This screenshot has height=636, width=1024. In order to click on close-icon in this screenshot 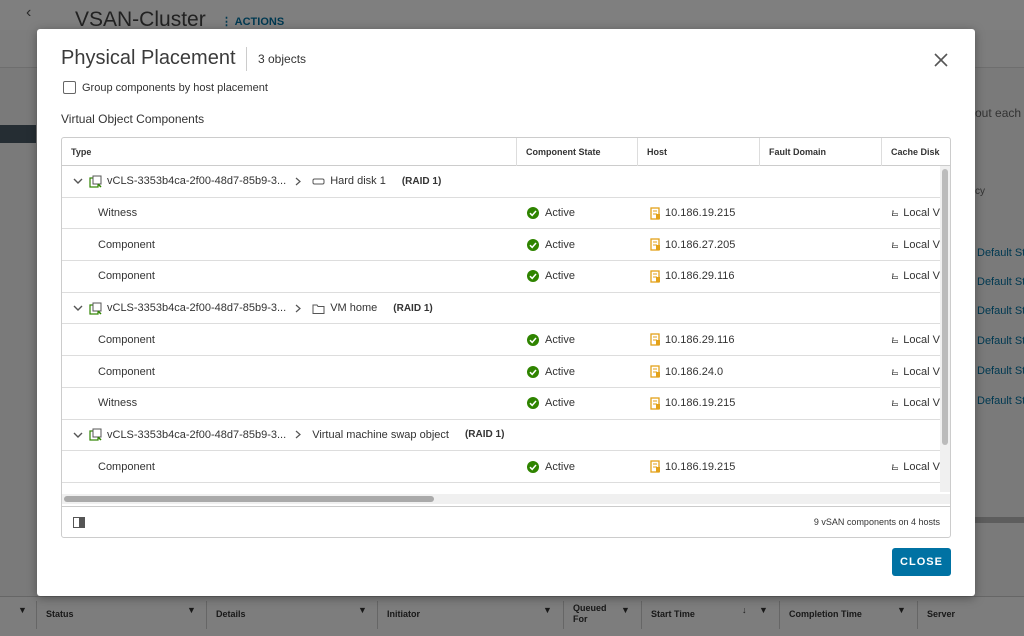, I will do `click(941, 60)`.